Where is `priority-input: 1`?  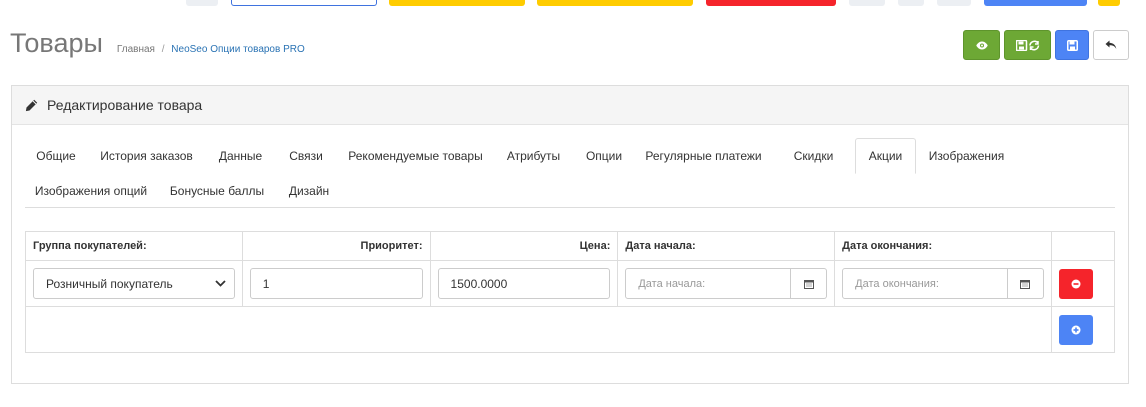
priority-input: 1 is located at coordinates (336, 283).